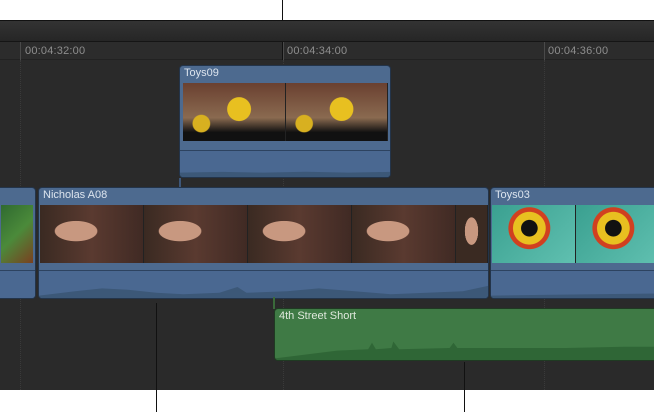 This screenshot has width=654, height=412. Describe the element at coordinates (464, 334) in the screenshot. I see `connected-audio-clip-4th-street-short: 4th Street Short` at that location.